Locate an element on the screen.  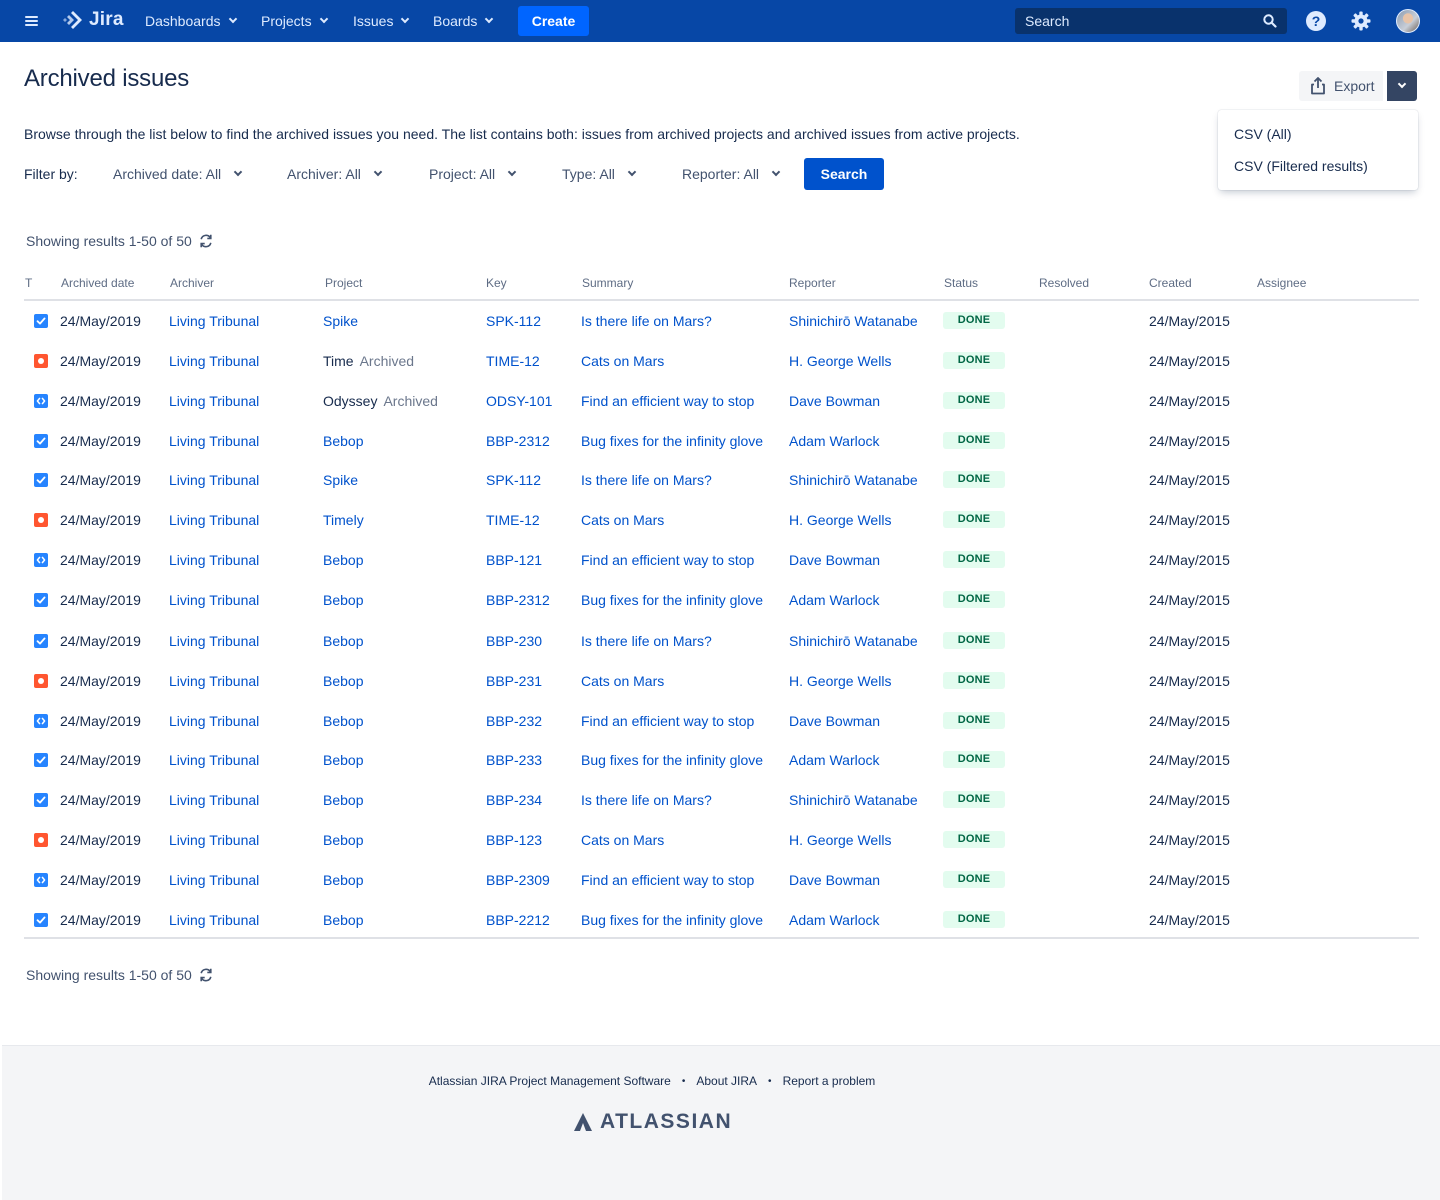
filter-archived-date: Archived date: All is located at coordinates (178, 174).